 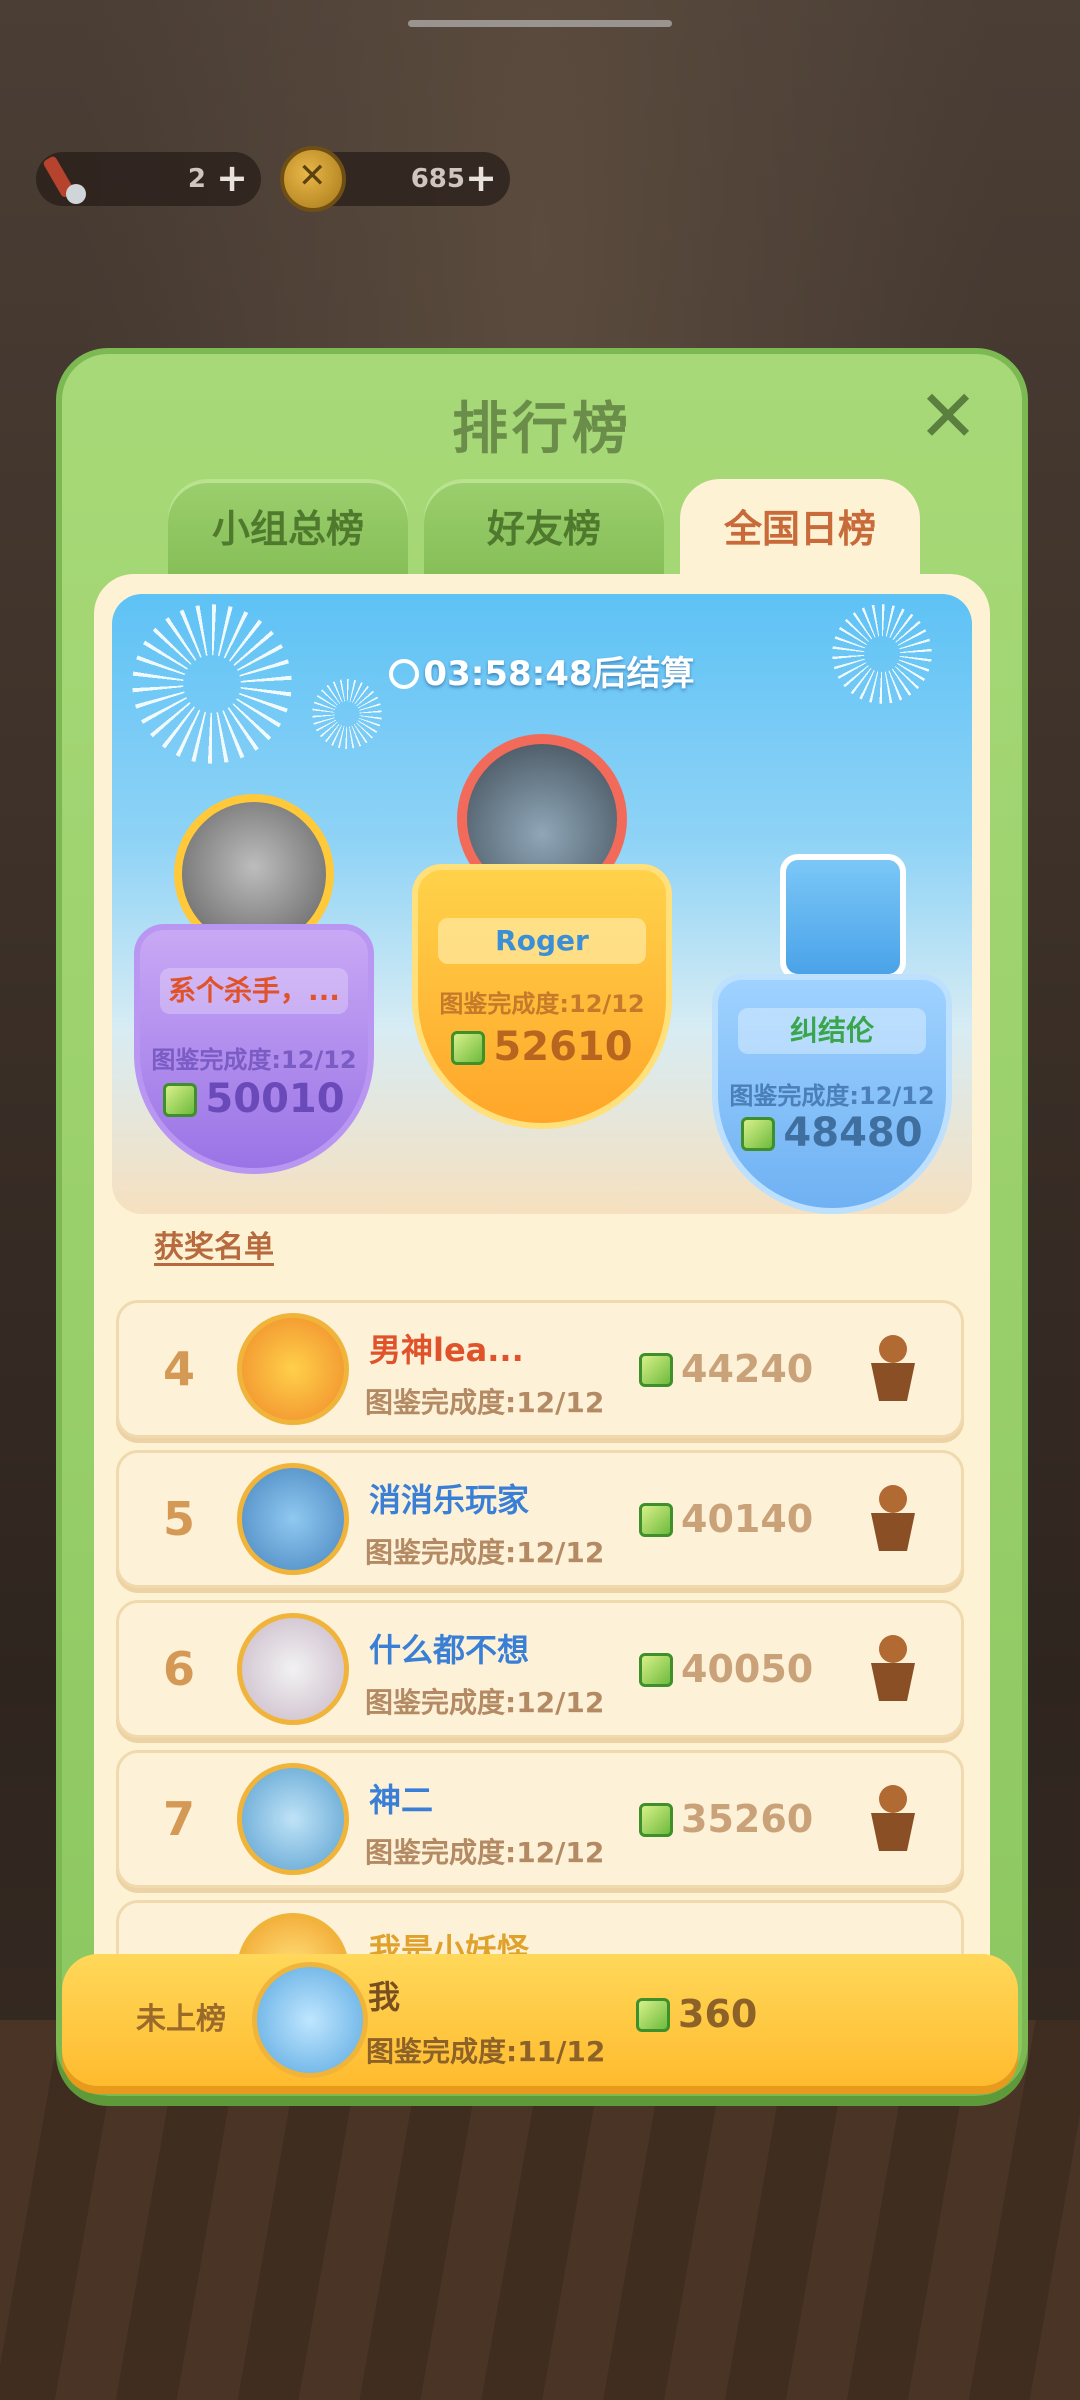 I want to click on player-score: 44240, so click(x=726, y=1369).